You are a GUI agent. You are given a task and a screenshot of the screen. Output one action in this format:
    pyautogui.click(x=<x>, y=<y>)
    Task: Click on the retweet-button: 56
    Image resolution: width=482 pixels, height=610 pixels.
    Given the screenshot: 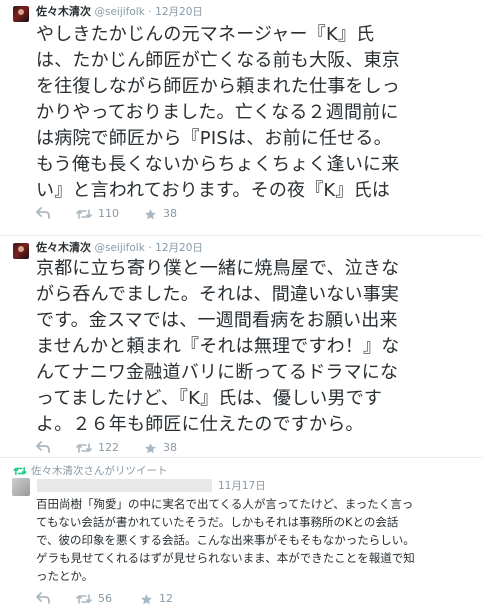 What is the action you would take?
    pyautogui.click(x=94, y=599)
    